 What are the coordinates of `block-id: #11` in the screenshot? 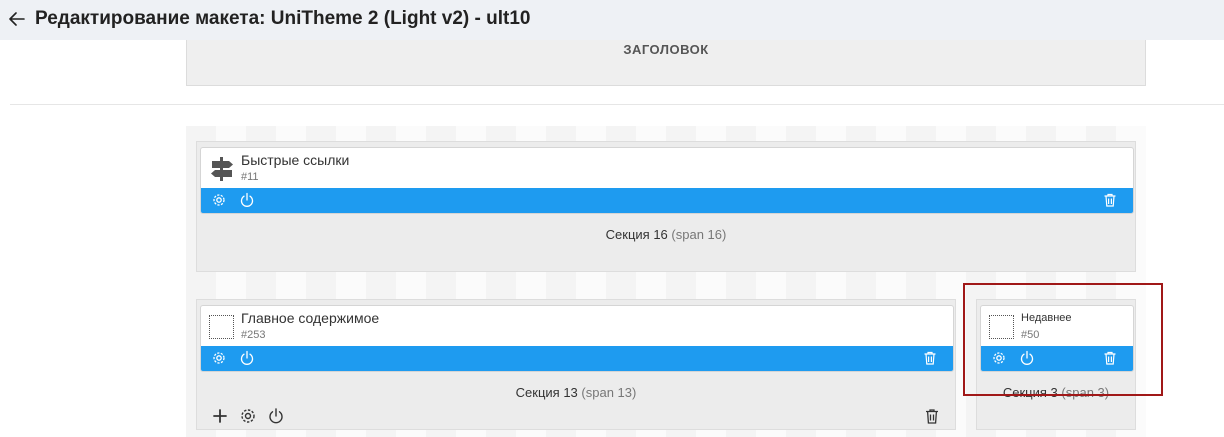 It's located at (250, 177).